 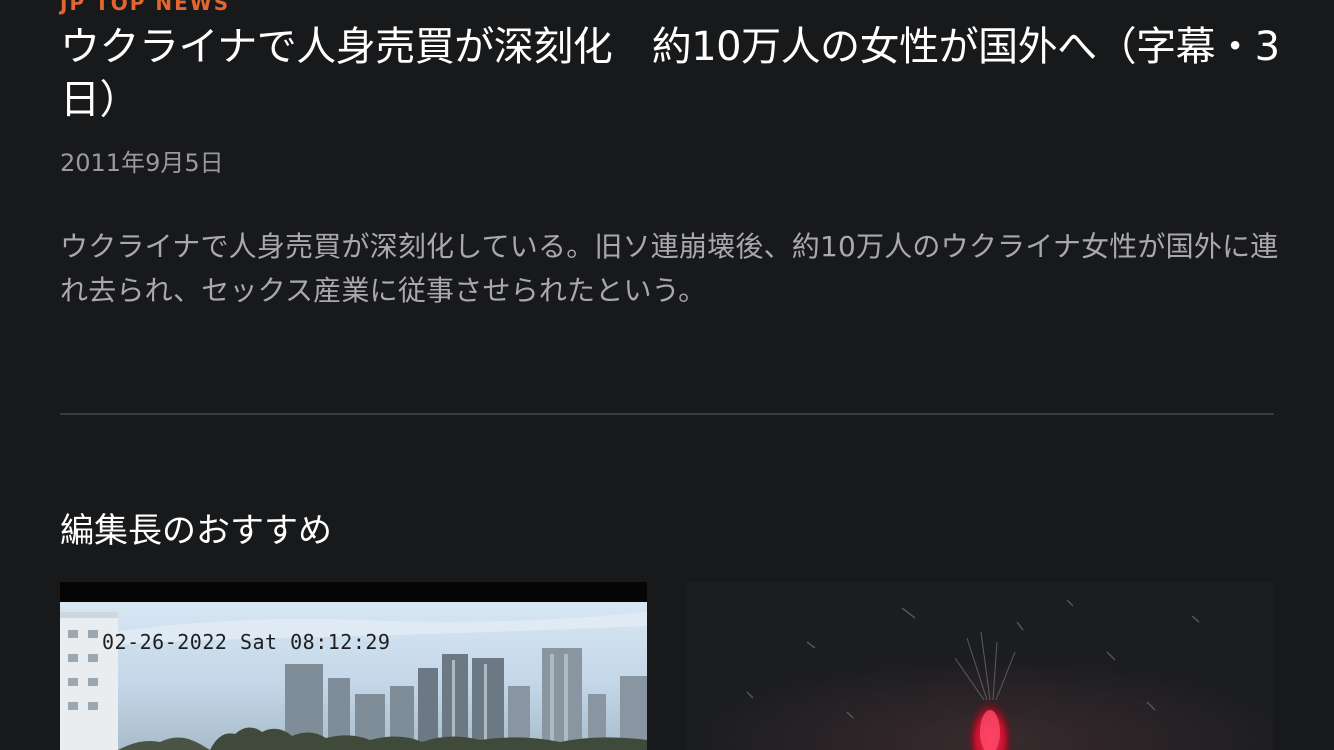 What do you see at coordinates (145, 7) in the screenshot?
I see `category-label: JP TOP NEWS` at bounding box center [145, 7].